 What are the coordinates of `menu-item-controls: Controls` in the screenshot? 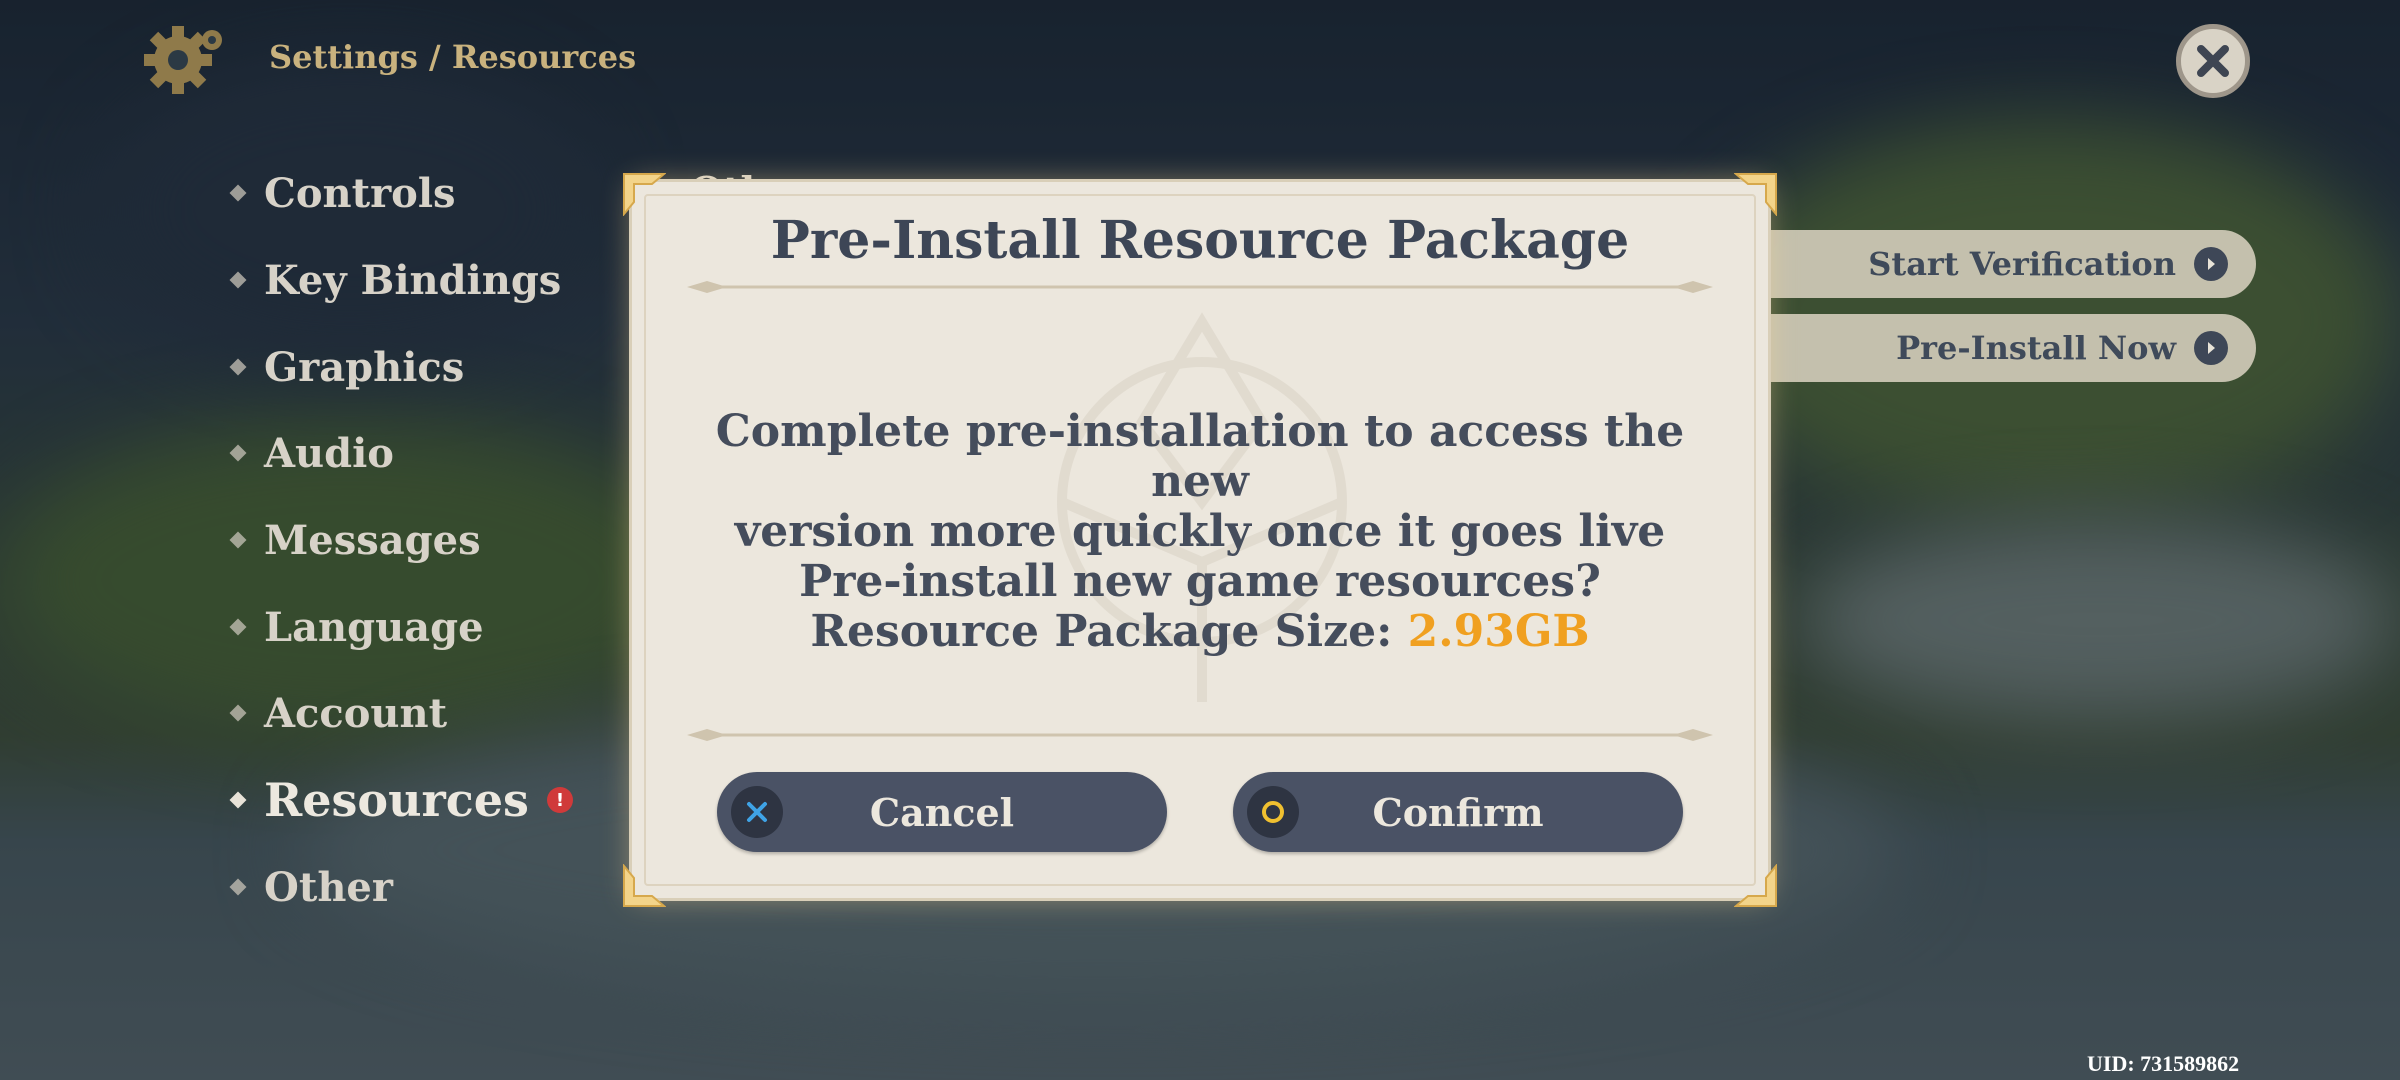 It's located at (342, 193).